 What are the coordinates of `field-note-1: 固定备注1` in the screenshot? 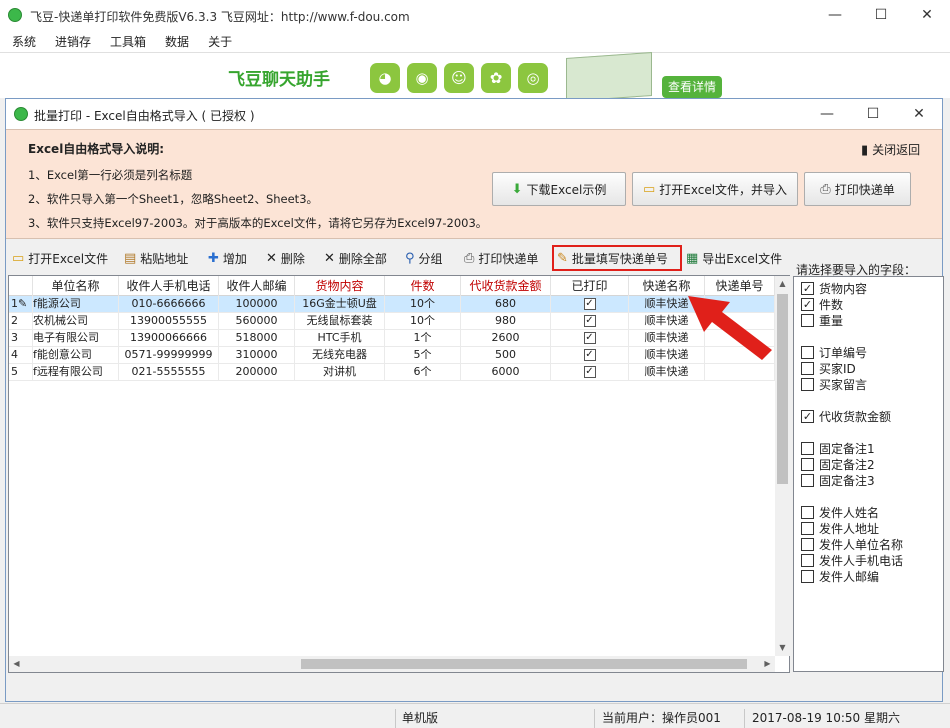 It's located at (838, 448).